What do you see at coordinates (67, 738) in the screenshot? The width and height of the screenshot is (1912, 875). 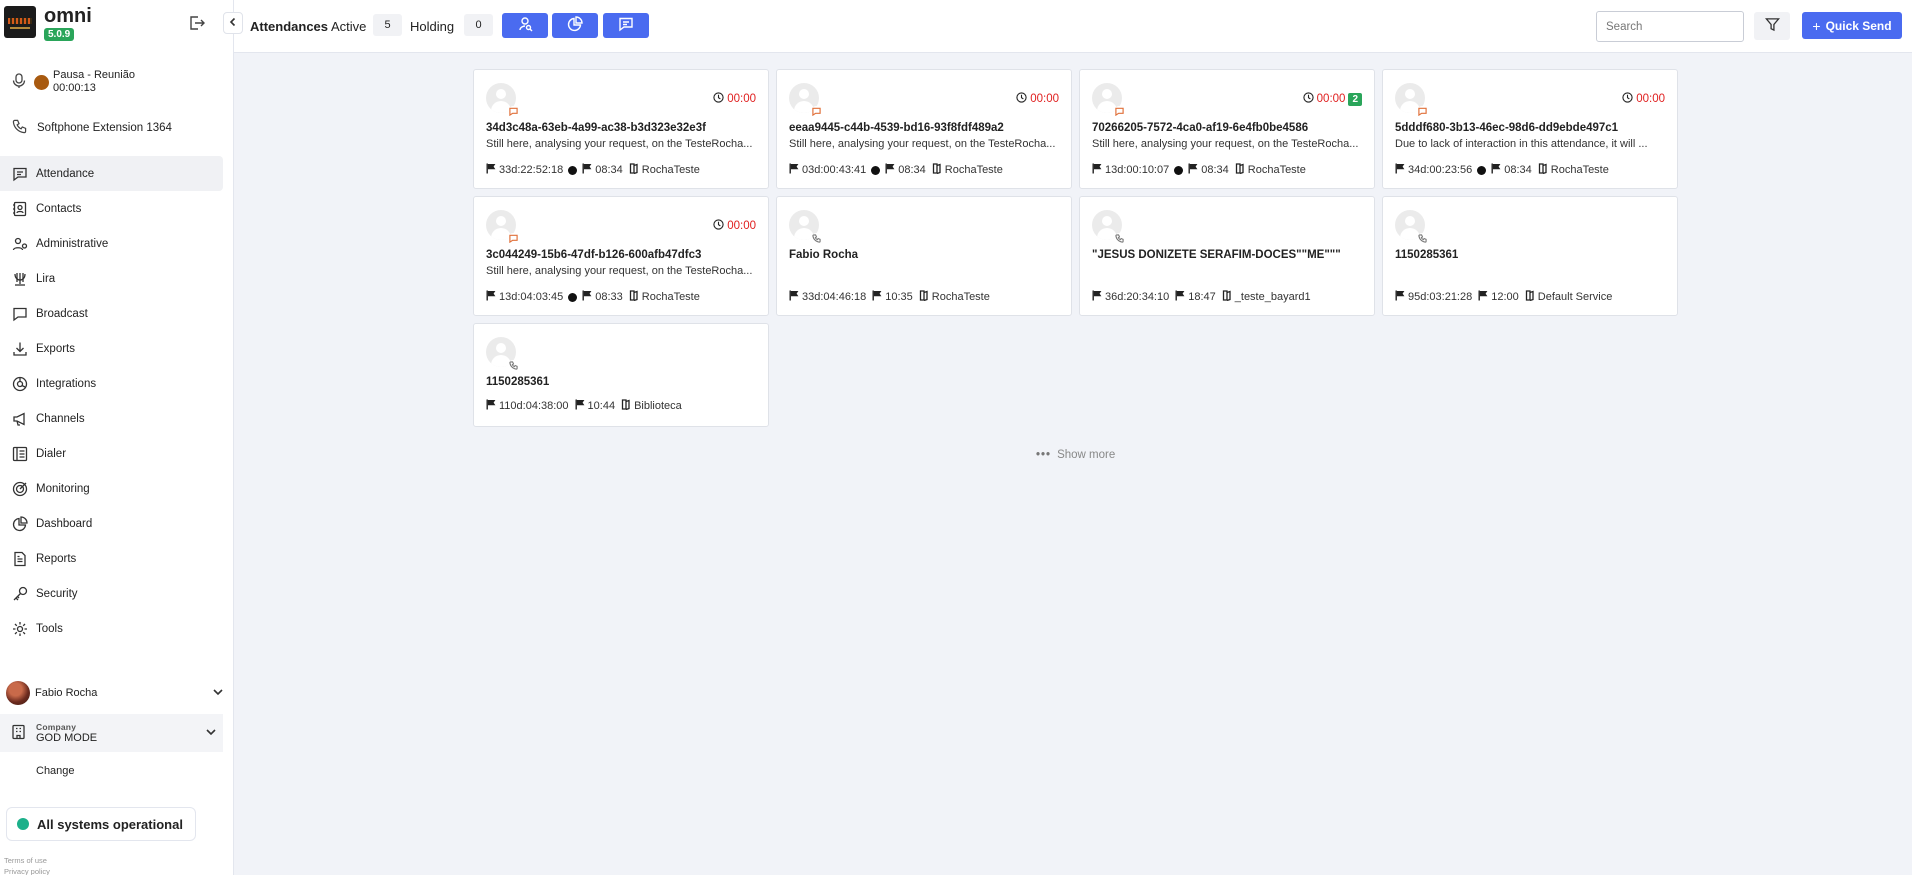 I see `company-name: GOD MODE` at bounding box center [67, 738].